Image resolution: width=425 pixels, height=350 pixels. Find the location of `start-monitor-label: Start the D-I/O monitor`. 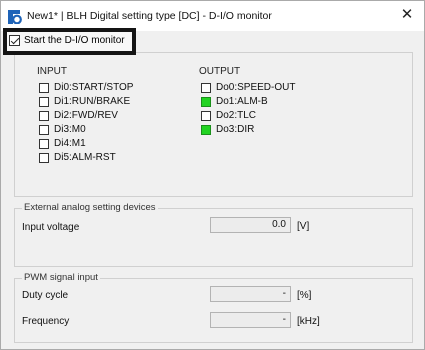

start-monitor-label: Start the D-I/O monitor is located at coordinates (74, 40).